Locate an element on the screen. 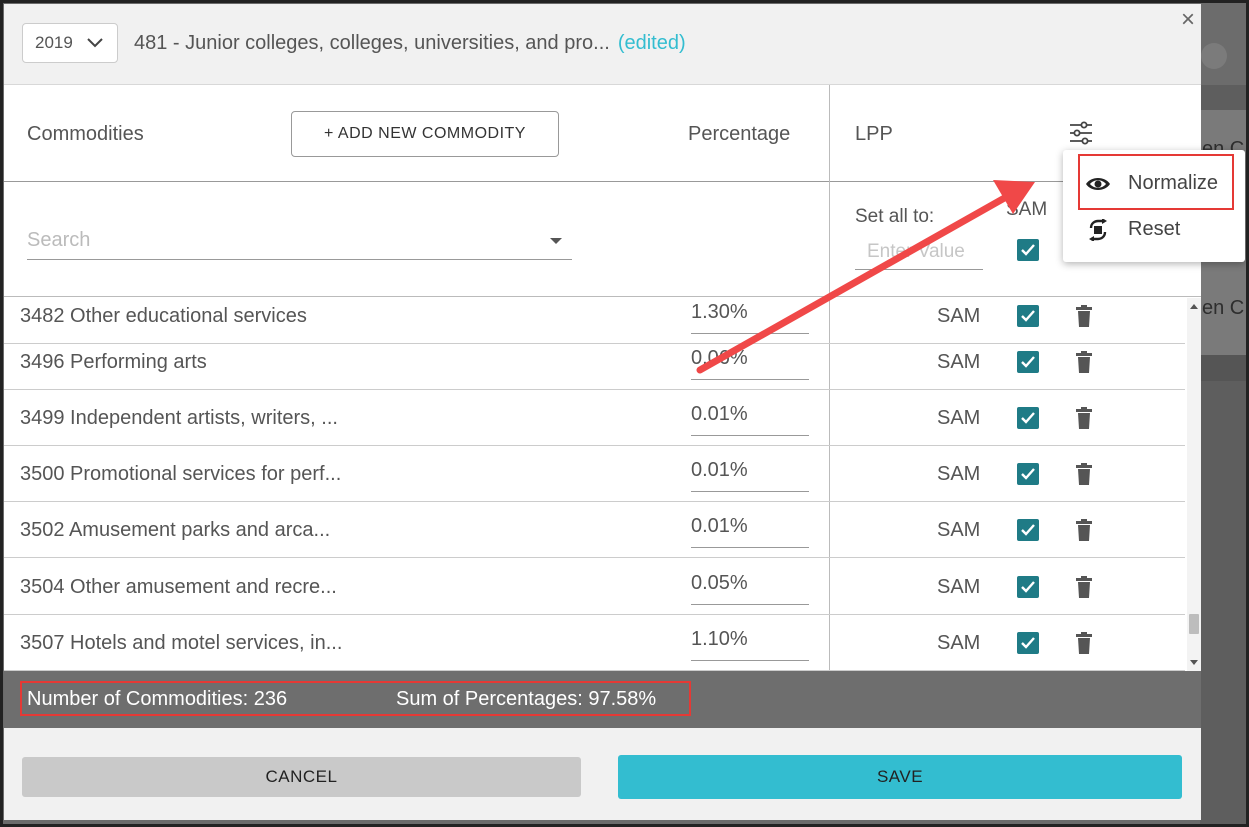 Image resolution: width=1249 pixels, height=827 pixels. chevron-down-icon is located at coordinates (95, 43).